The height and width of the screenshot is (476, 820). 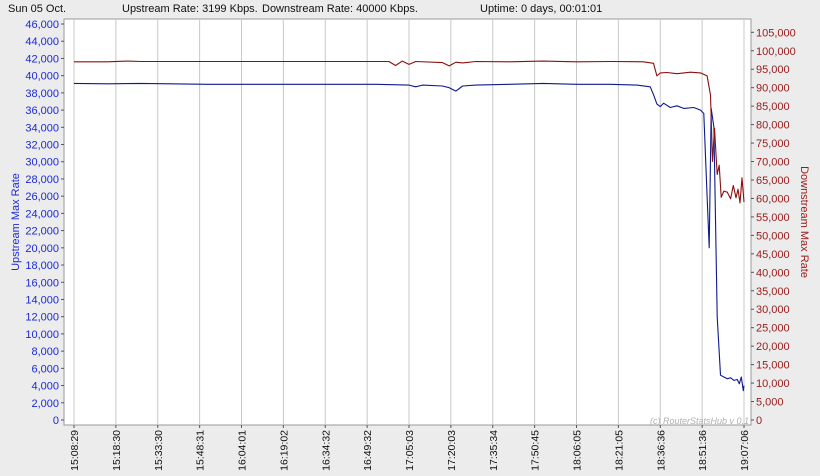 What do you see at coordinates (42, 249) in the screenshot?
I see `y-left-tick-label: 20,000` at bounding box center [42, 249].